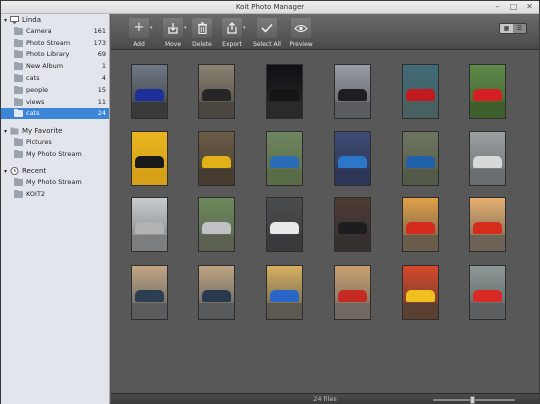  I want to click on minimize-icon: –, so click(497, 7).